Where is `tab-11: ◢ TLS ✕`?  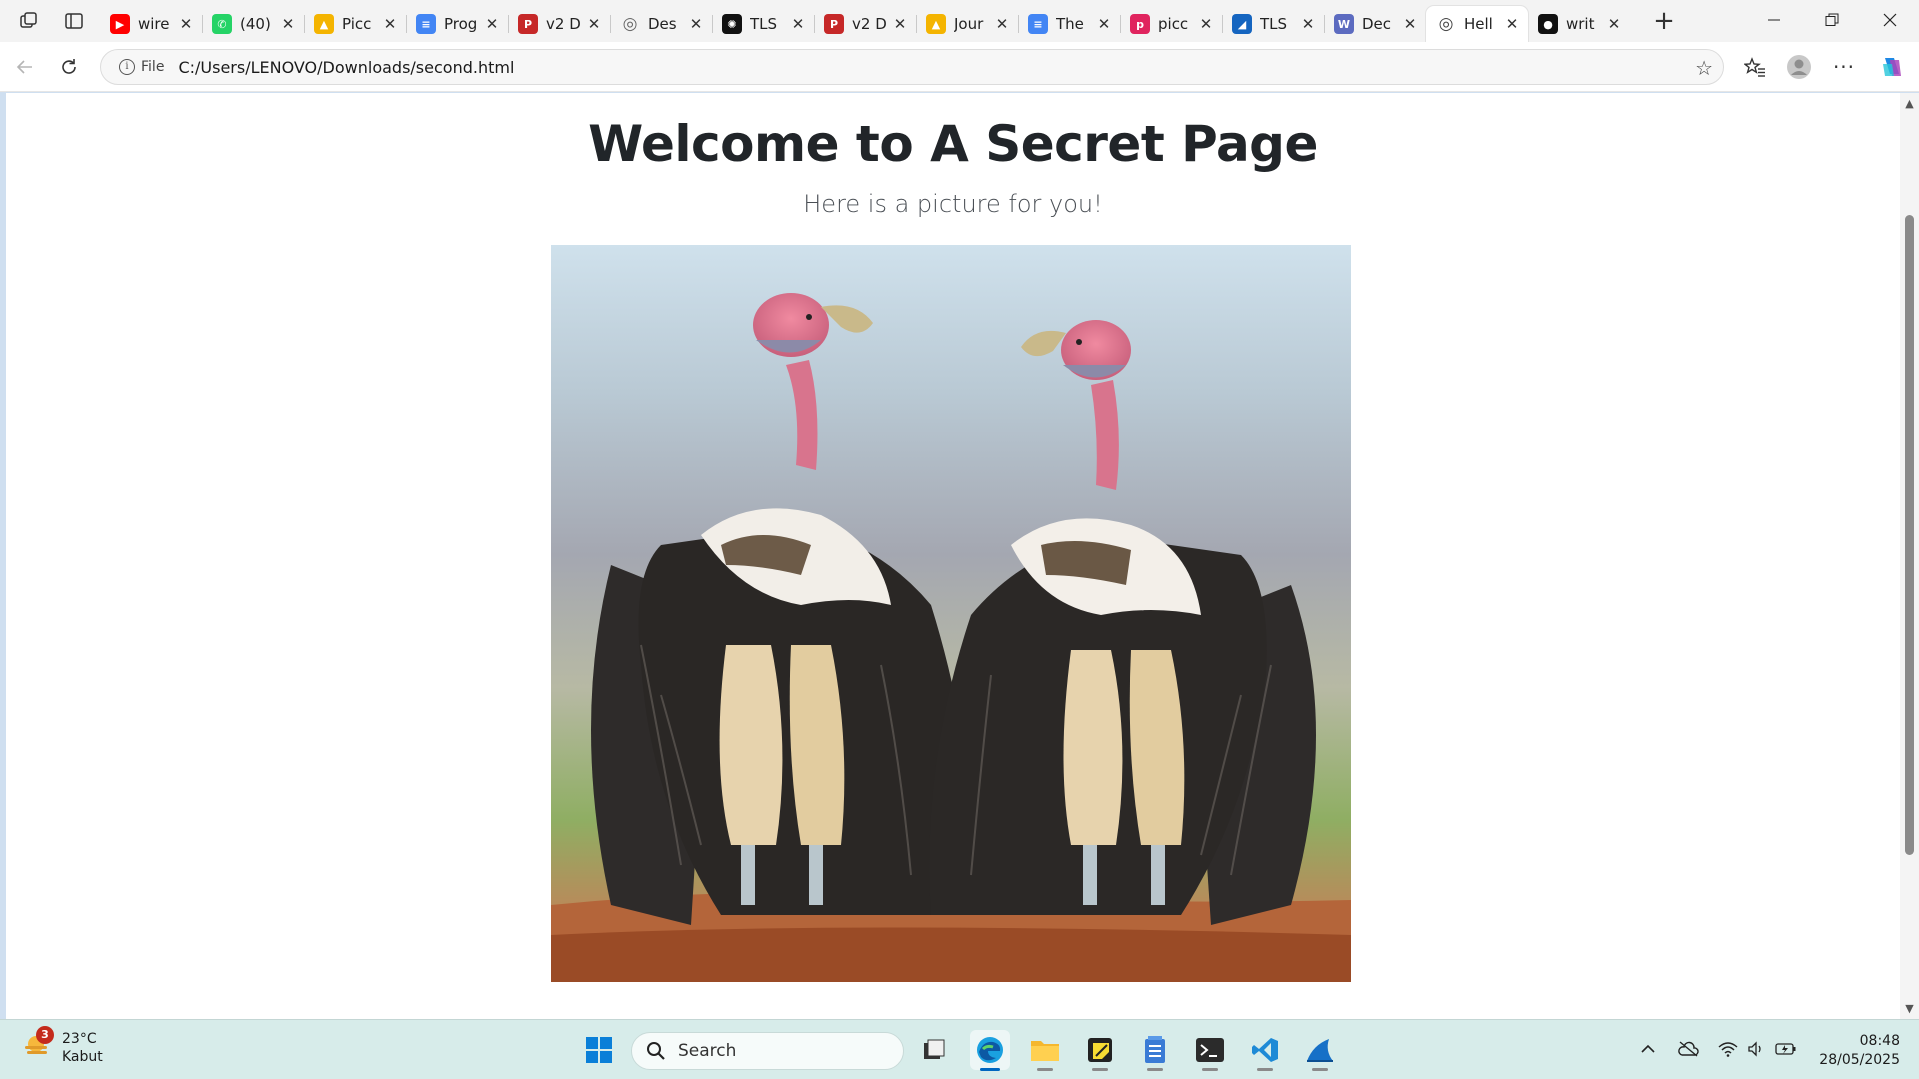
tab-11: ◢ TLS ✕ is located at coordinates (1273, 24).